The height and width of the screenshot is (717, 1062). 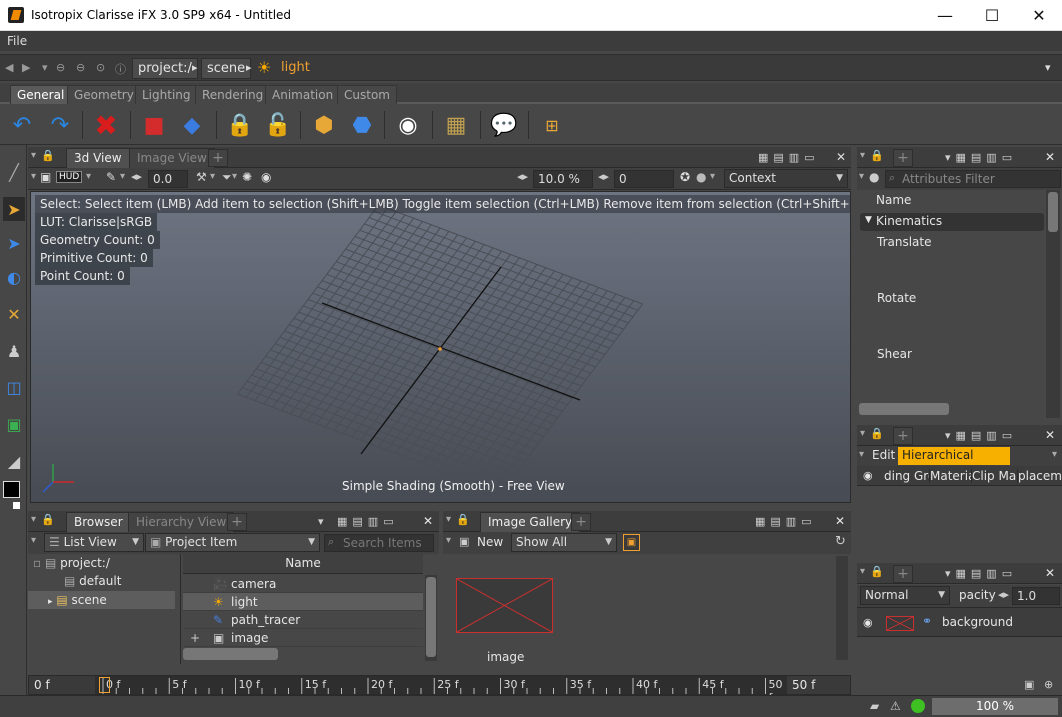 What do you see at coordinates (841, 157) in the screenshot?
I see `panel-close-icon: ✕` at bounding box center [841, 157].